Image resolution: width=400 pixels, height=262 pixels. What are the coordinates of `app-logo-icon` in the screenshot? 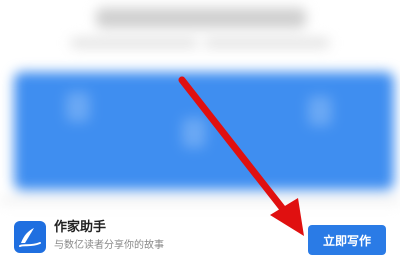 It's located at (30, 237).